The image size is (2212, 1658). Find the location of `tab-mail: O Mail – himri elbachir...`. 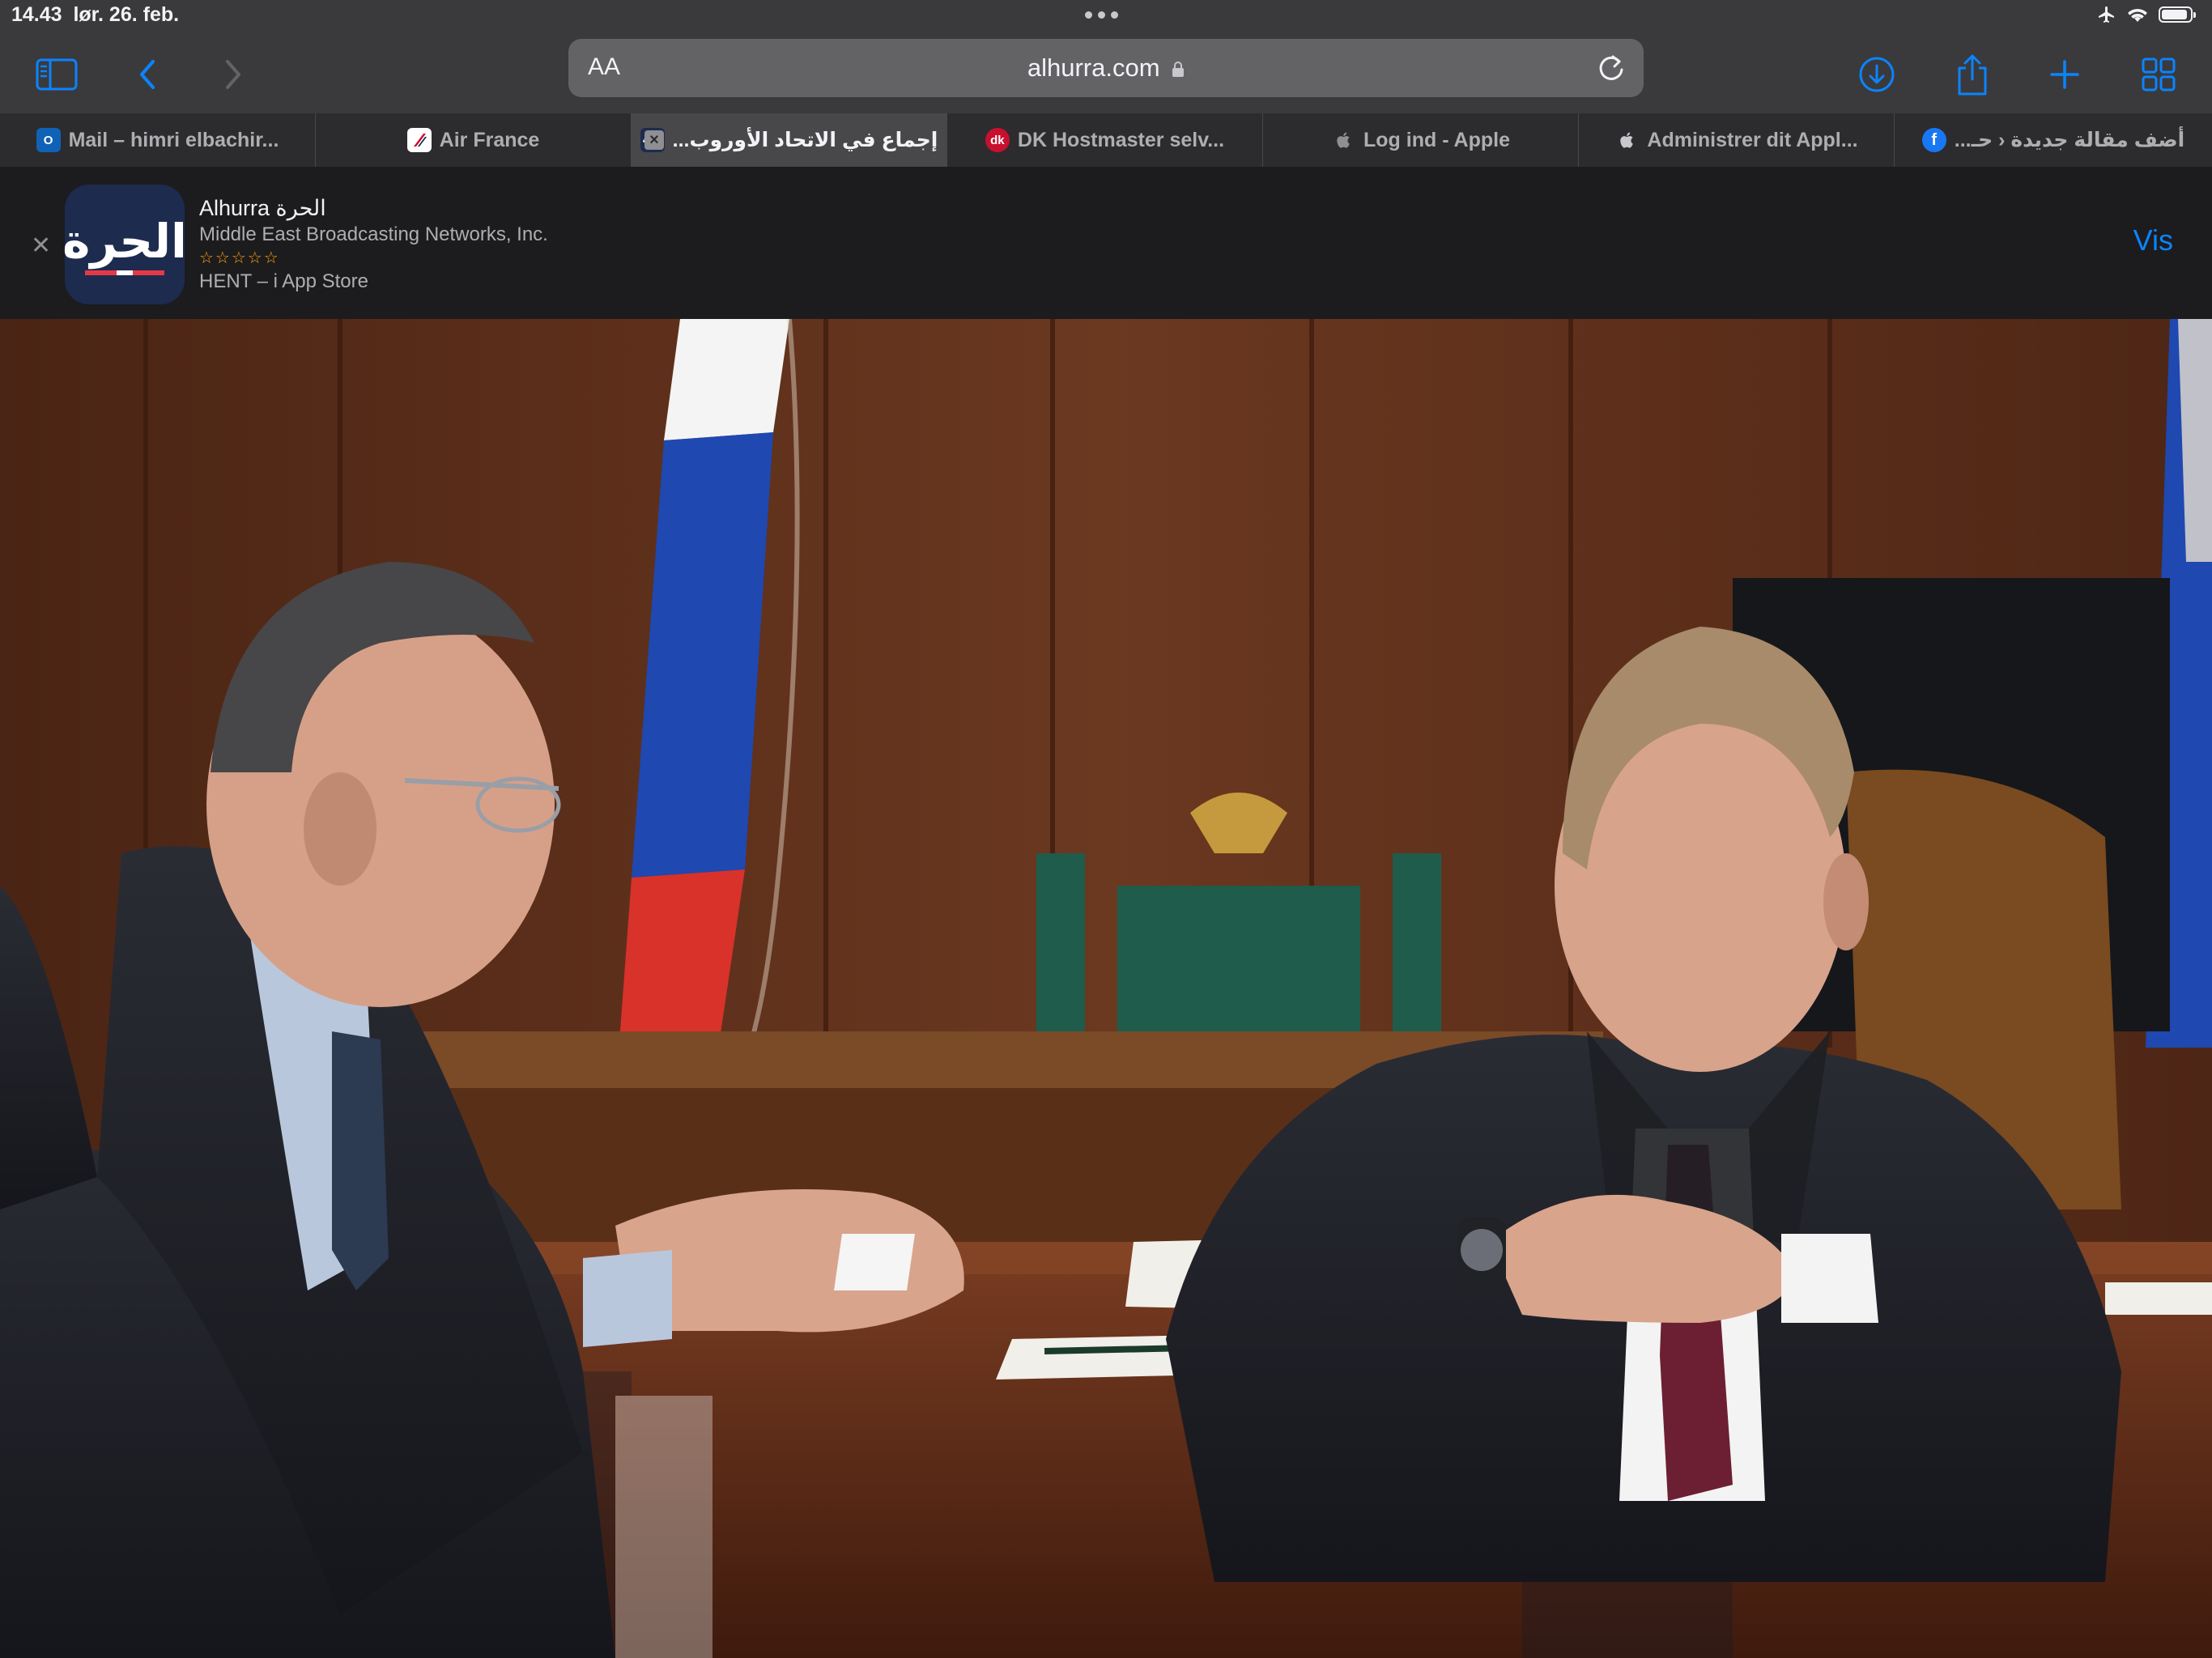

tab-mail: O Mail – himri elbachir... is located at coordinates (158, 140).